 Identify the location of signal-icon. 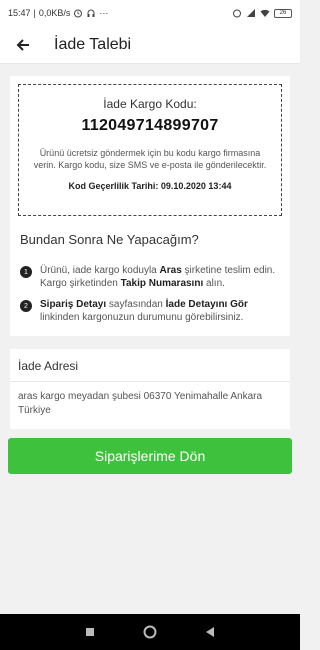
(251, 13).